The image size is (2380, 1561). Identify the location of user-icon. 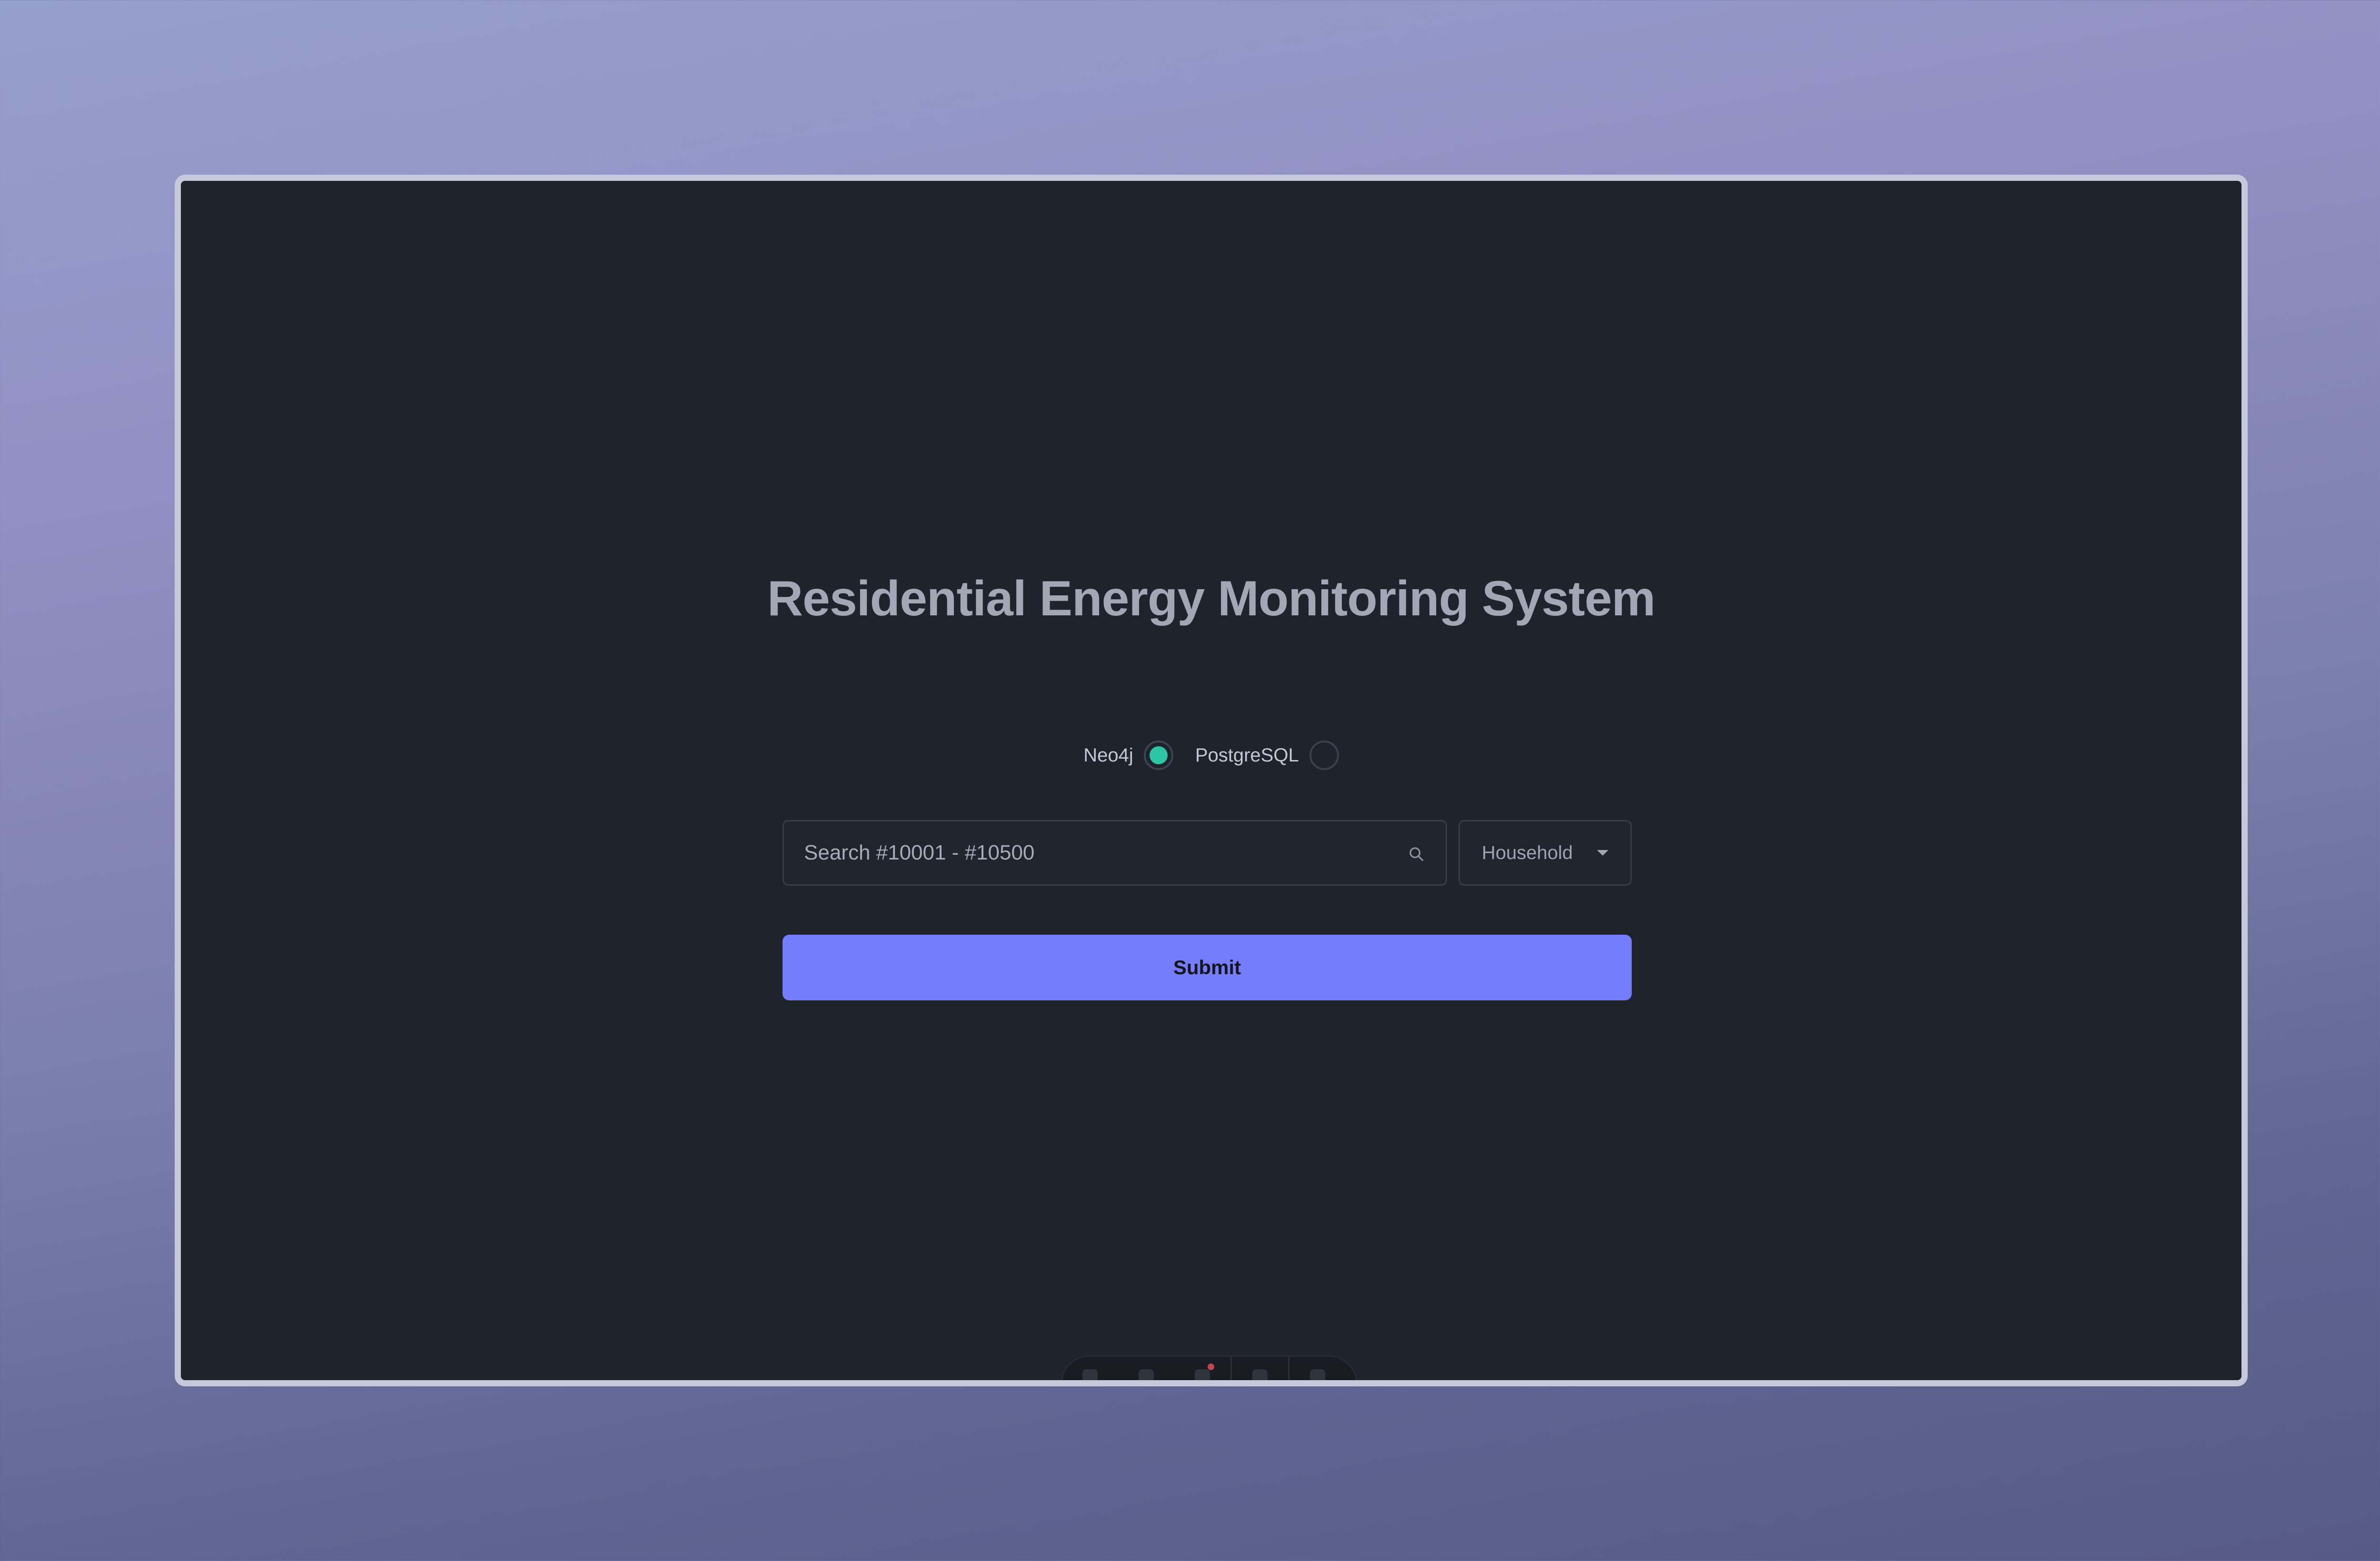
(1090, 1374).